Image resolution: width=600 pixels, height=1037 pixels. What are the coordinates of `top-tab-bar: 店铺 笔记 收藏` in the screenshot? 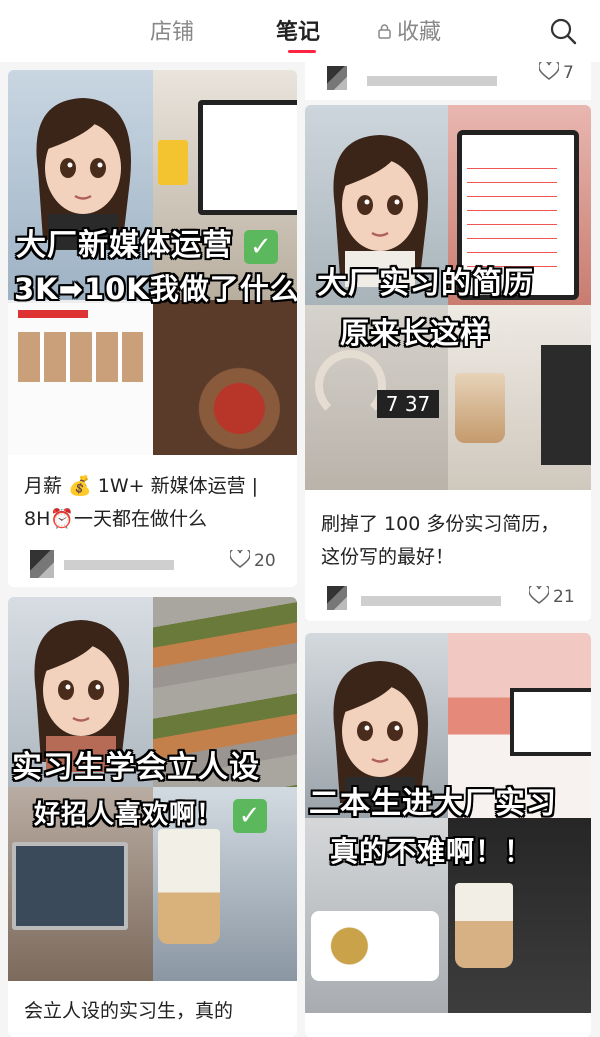 It's located at (300, 31).